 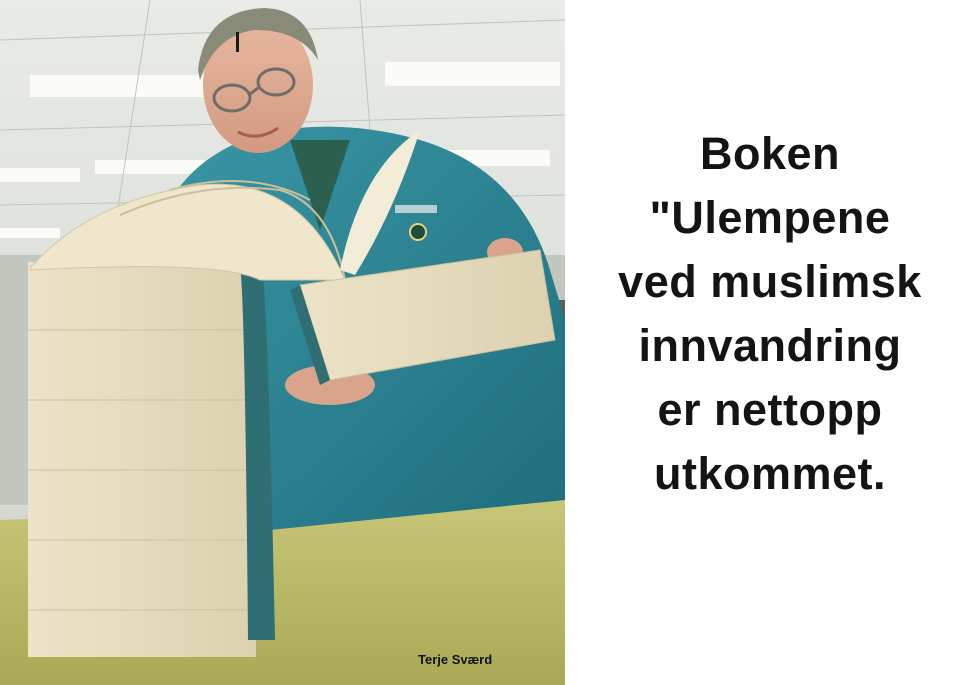 I want to click on caption-line: ved muslimsk, so click(x=770, y=281).